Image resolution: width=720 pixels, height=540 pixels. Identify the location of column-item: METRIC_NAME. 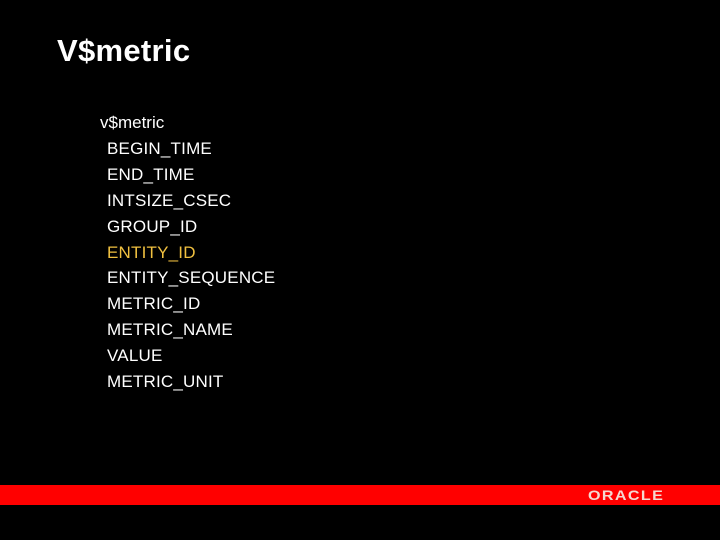
(170, 330).